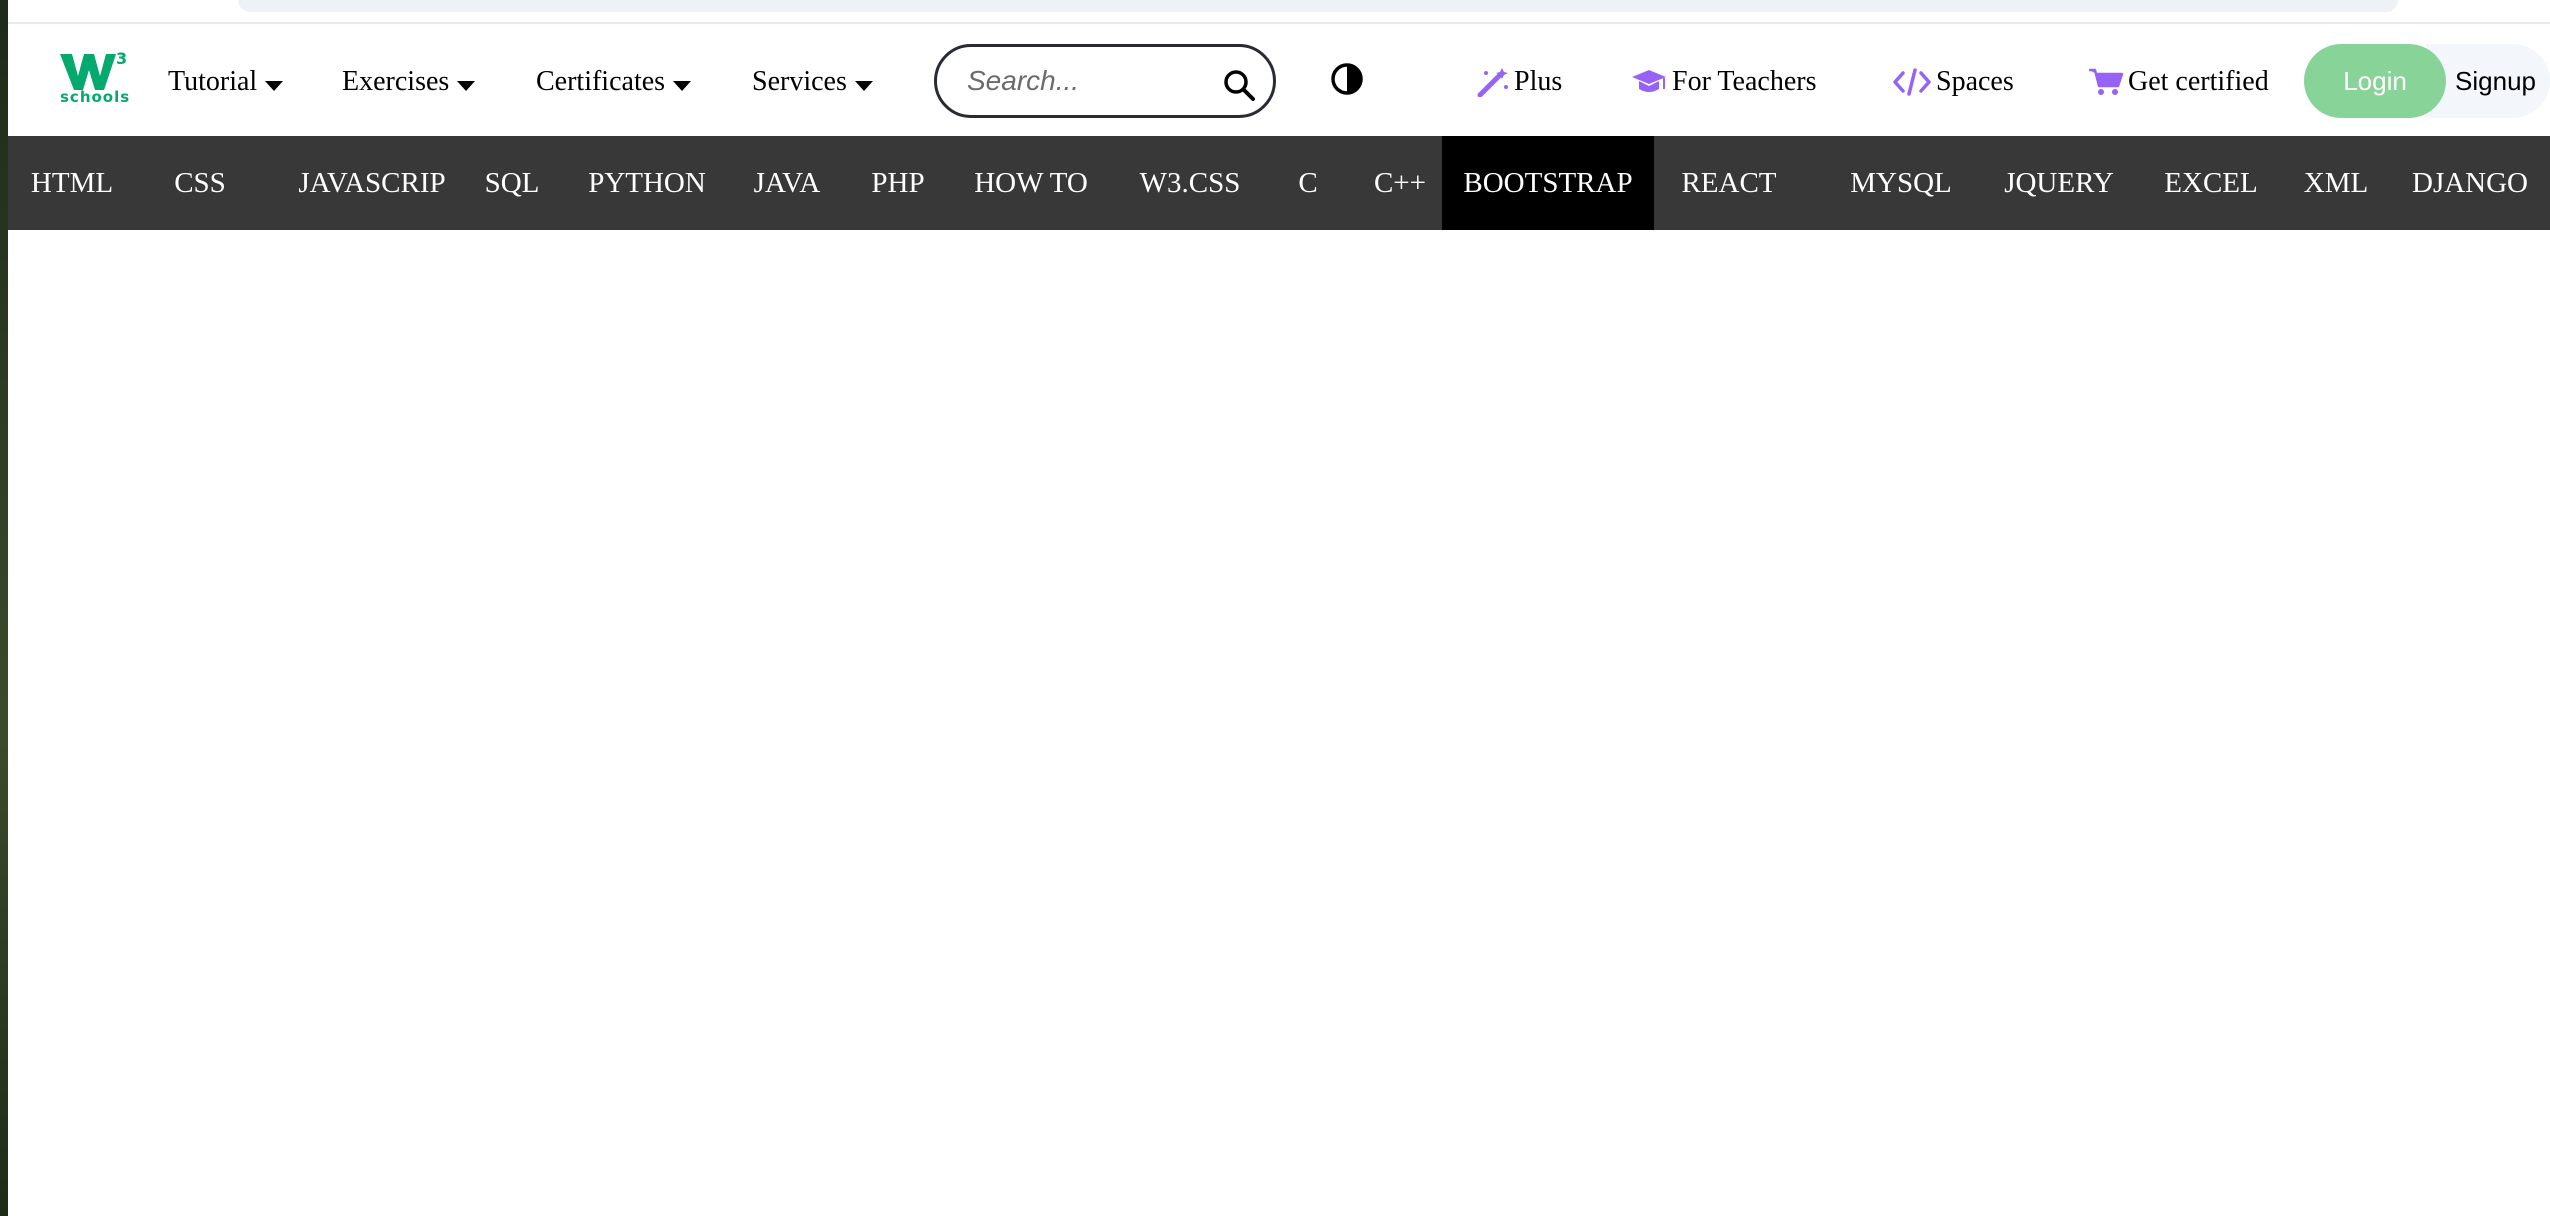 Image resolution: width=2550 pixels, height=1216 pixels. I want to click on login-button: Login, so click(2375, 81).